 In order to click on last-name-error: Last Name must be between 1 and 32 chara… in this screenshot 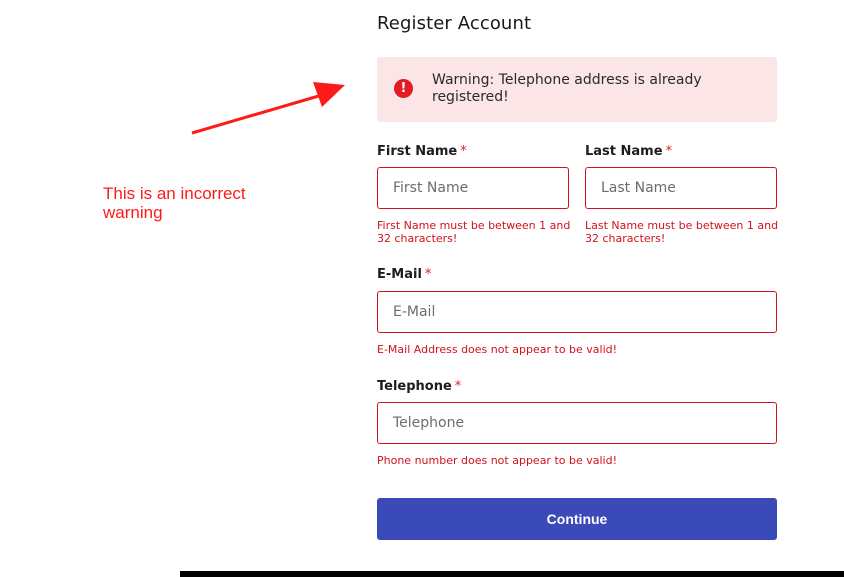, I will do `click(682, 232)`.